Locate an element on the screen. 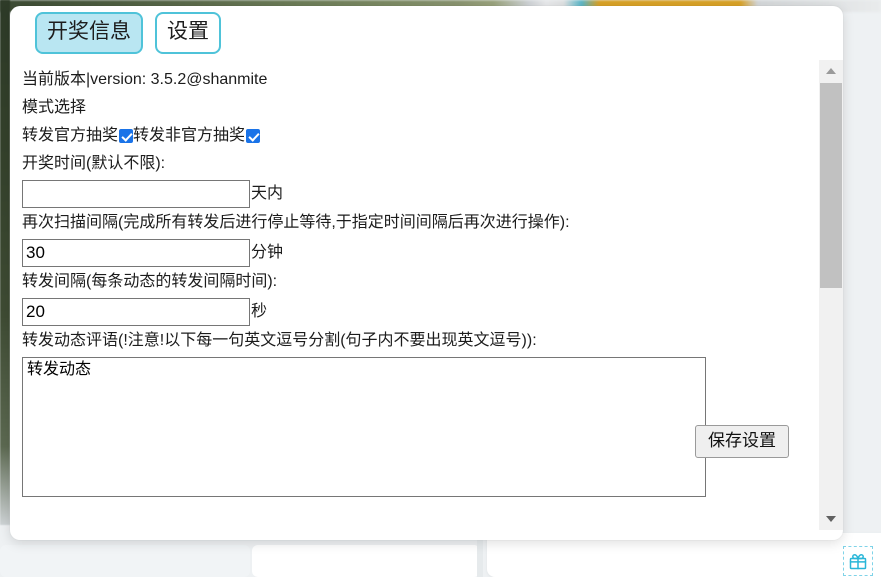  chevron-up-icon is located at coordinates (831, 71).